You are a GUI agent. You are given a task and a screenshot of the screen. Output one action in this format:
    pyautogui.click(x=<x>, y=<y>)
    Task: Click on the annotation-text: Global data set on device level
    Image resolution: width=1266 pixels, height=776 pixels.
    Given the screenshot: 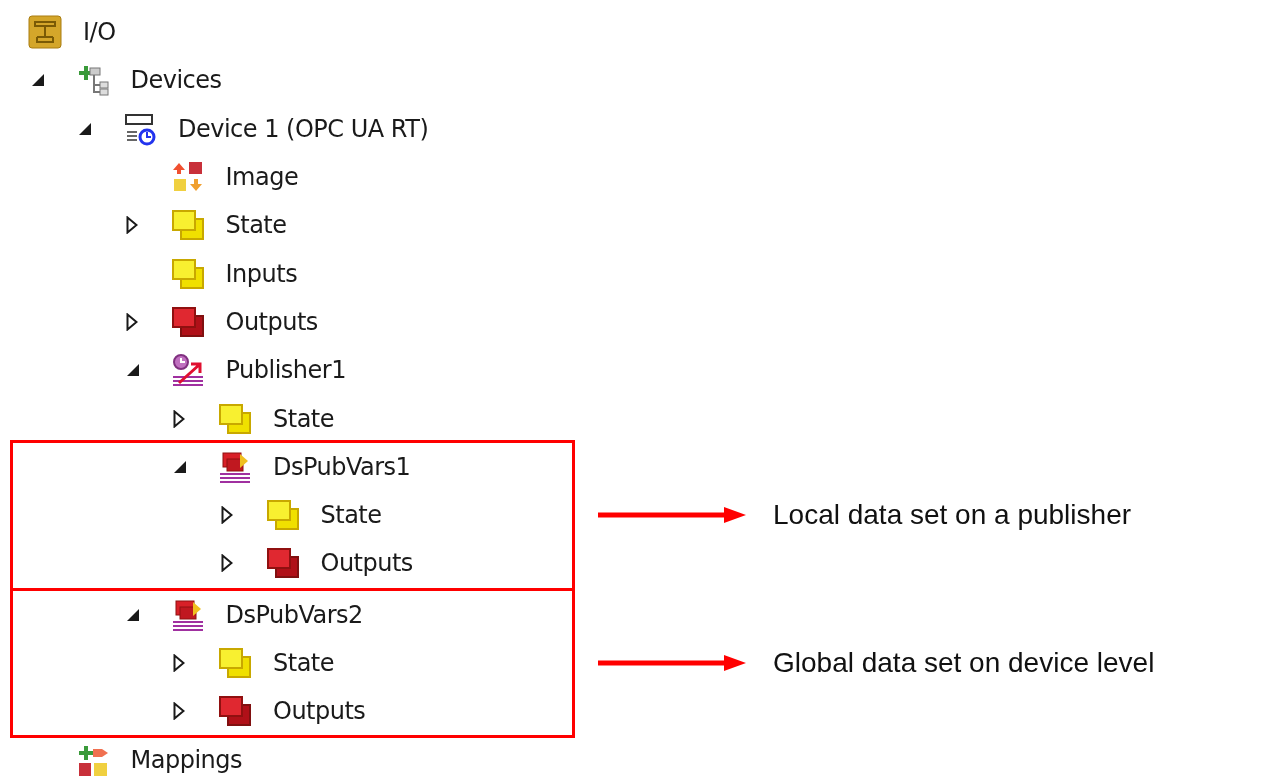 What is the action you would take?
    pyautogui.click(x=964, y=663)
    